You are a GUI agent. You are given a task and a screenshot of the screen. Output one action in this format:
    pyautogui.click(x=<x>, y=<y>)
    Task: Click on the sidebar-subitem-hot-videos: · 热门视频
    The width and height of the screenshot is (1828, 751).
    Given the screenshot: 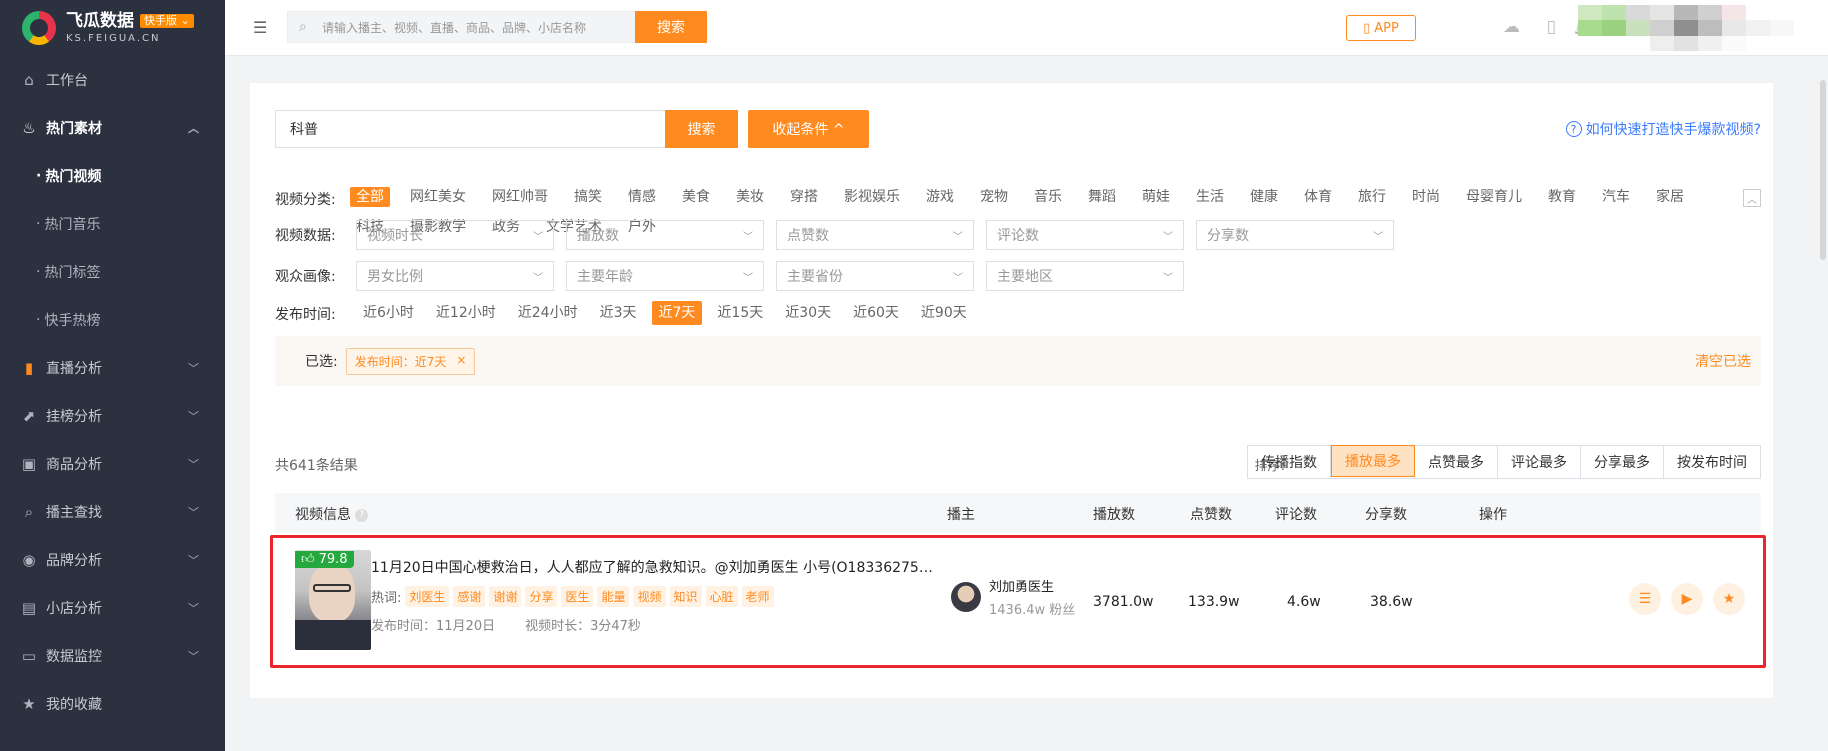 What is the action you would take?
    pyautogui.click(x=112, y=176)
    